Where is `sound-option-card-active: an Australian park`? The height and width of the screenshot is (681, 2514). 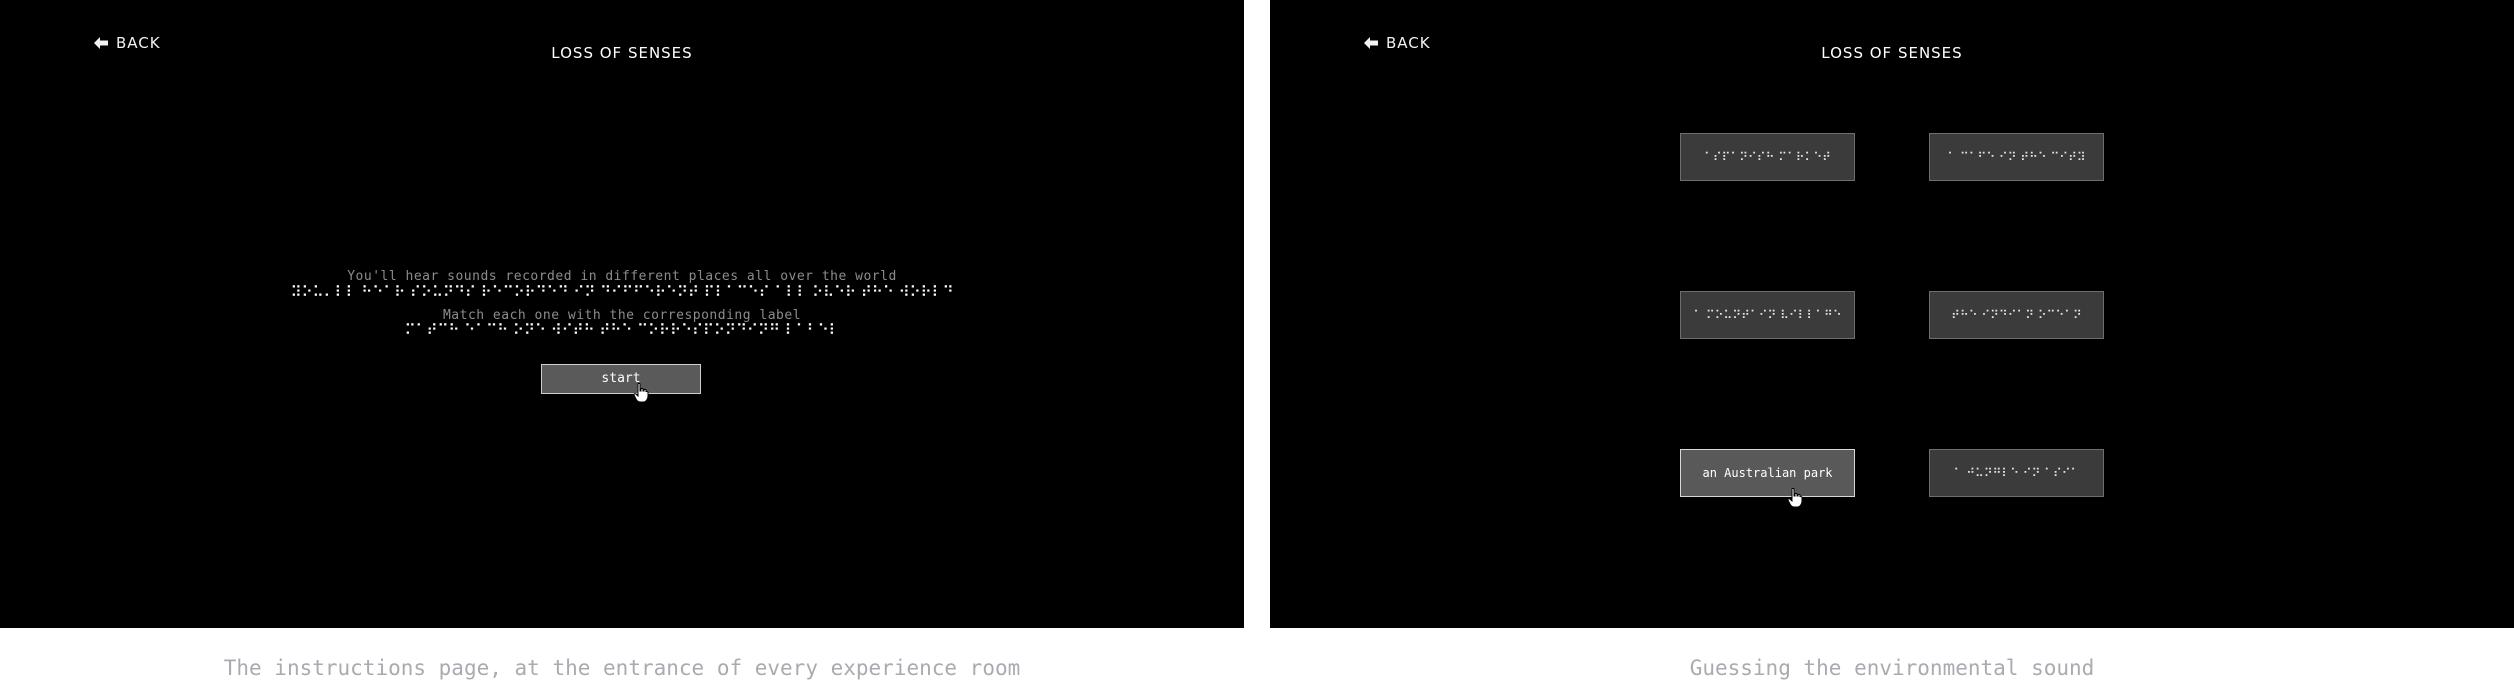 sound-option-card-active: an Australian park is located at coordinates (1767, 473).